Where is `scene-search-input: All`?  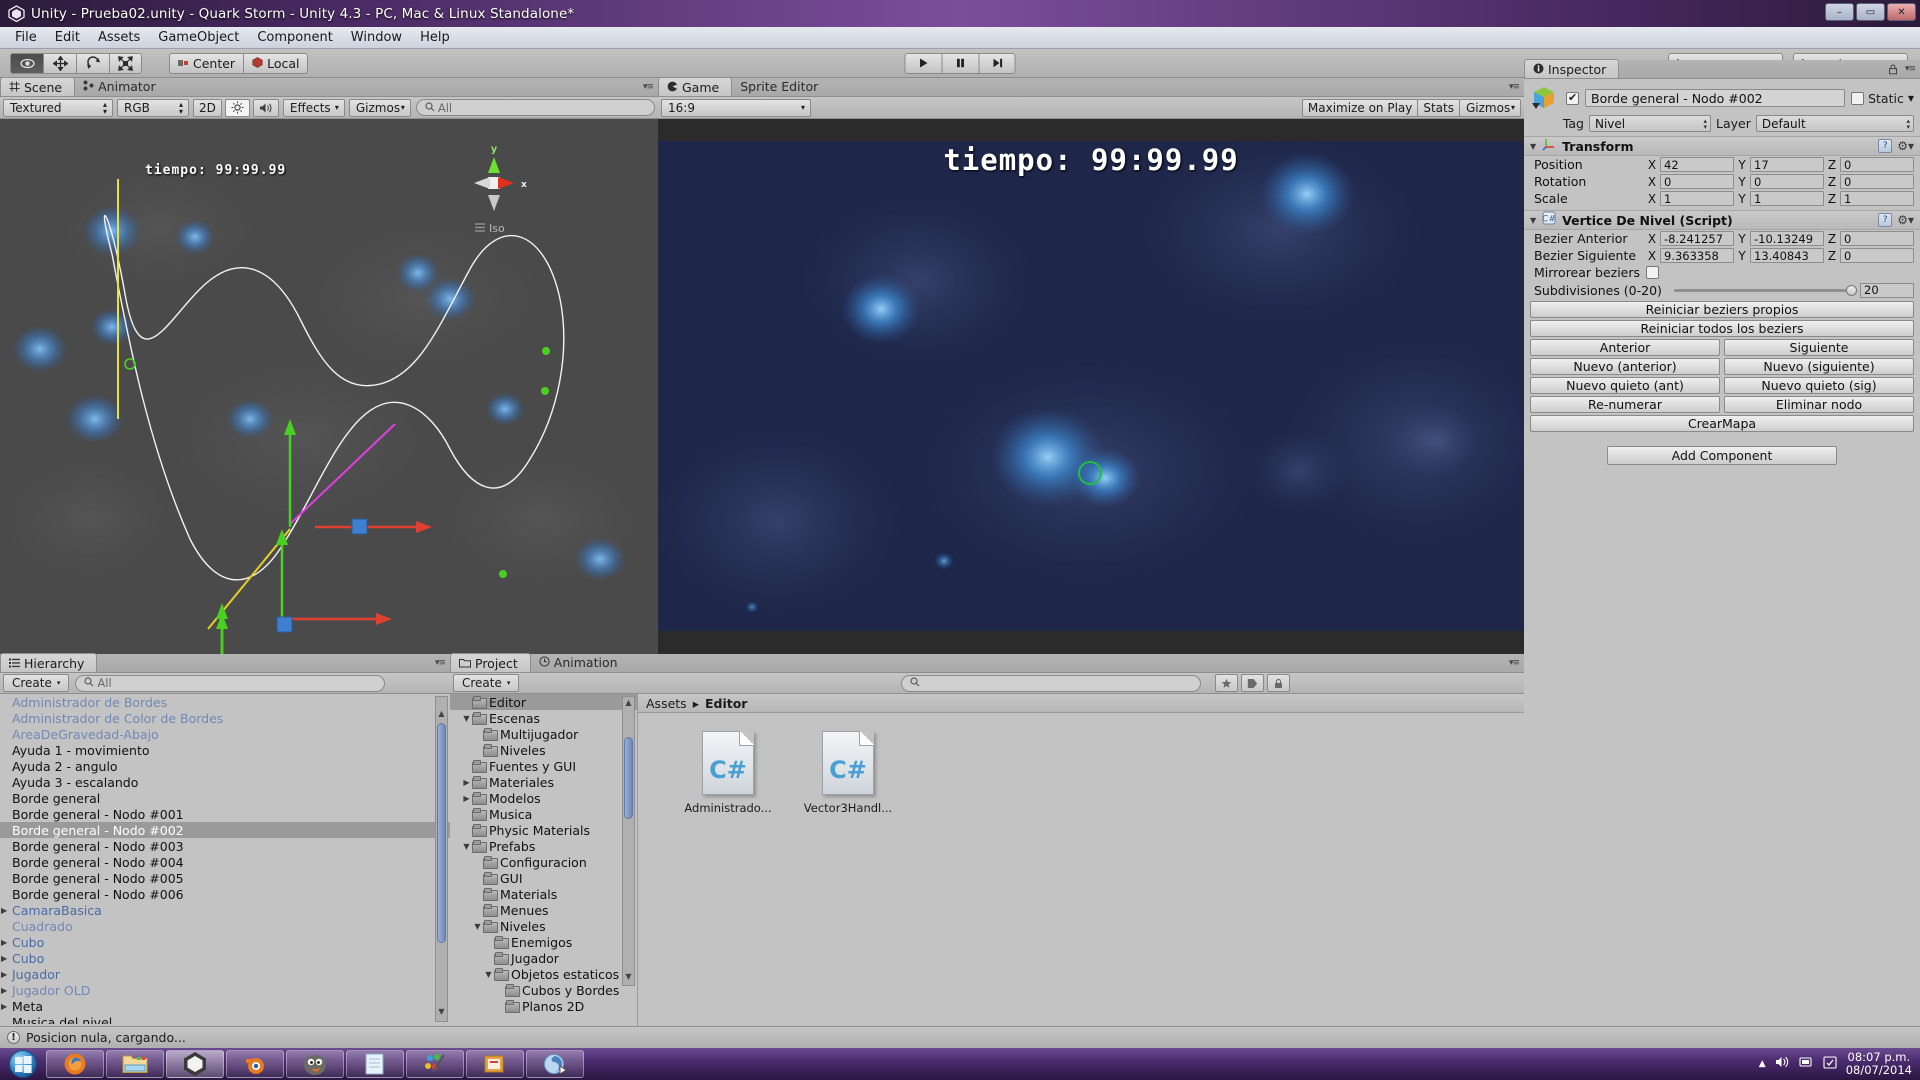
scene-search-input: All is located at coordinates (535, 107).